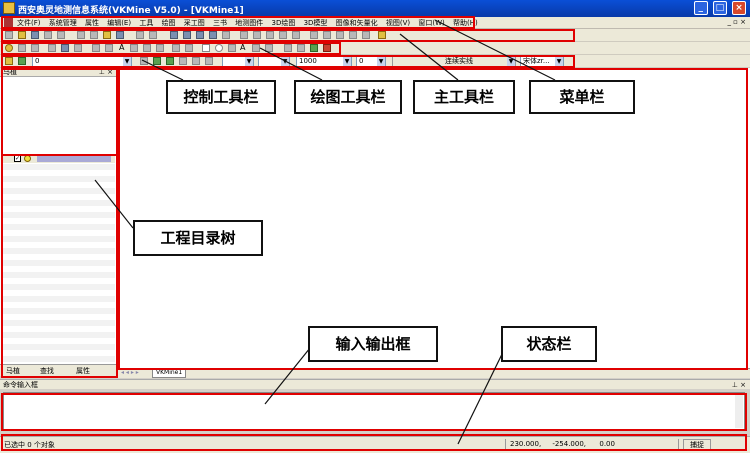 This screenshot has width=750, height=453. I want to click on callout-control-toolbar: 控制工具栏, so click(221, 97).